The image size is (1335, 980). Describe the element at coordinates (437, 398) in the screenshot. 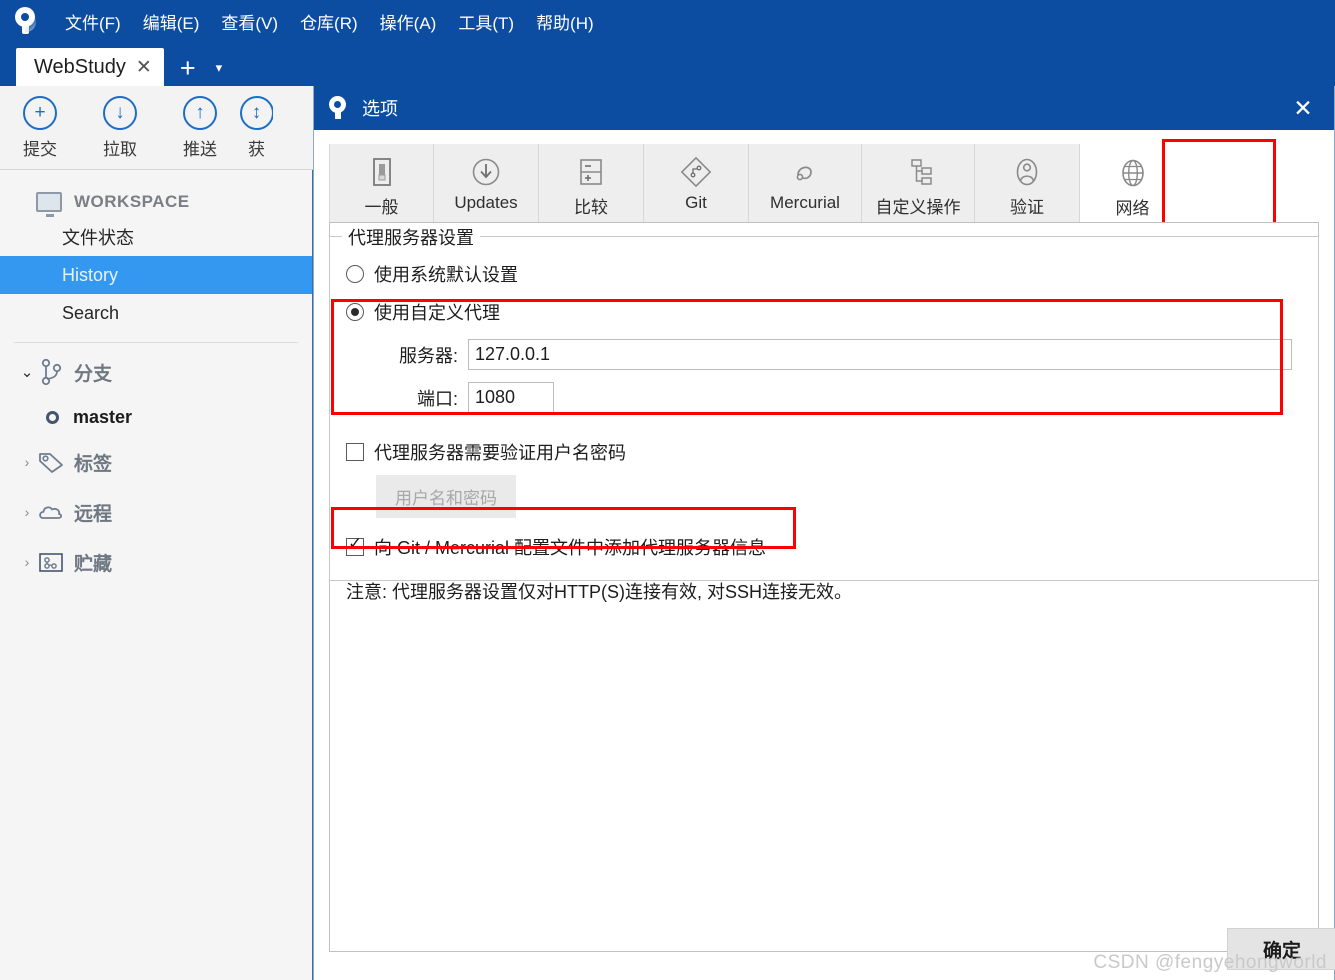

I see `port-label: 端口:` at that location.